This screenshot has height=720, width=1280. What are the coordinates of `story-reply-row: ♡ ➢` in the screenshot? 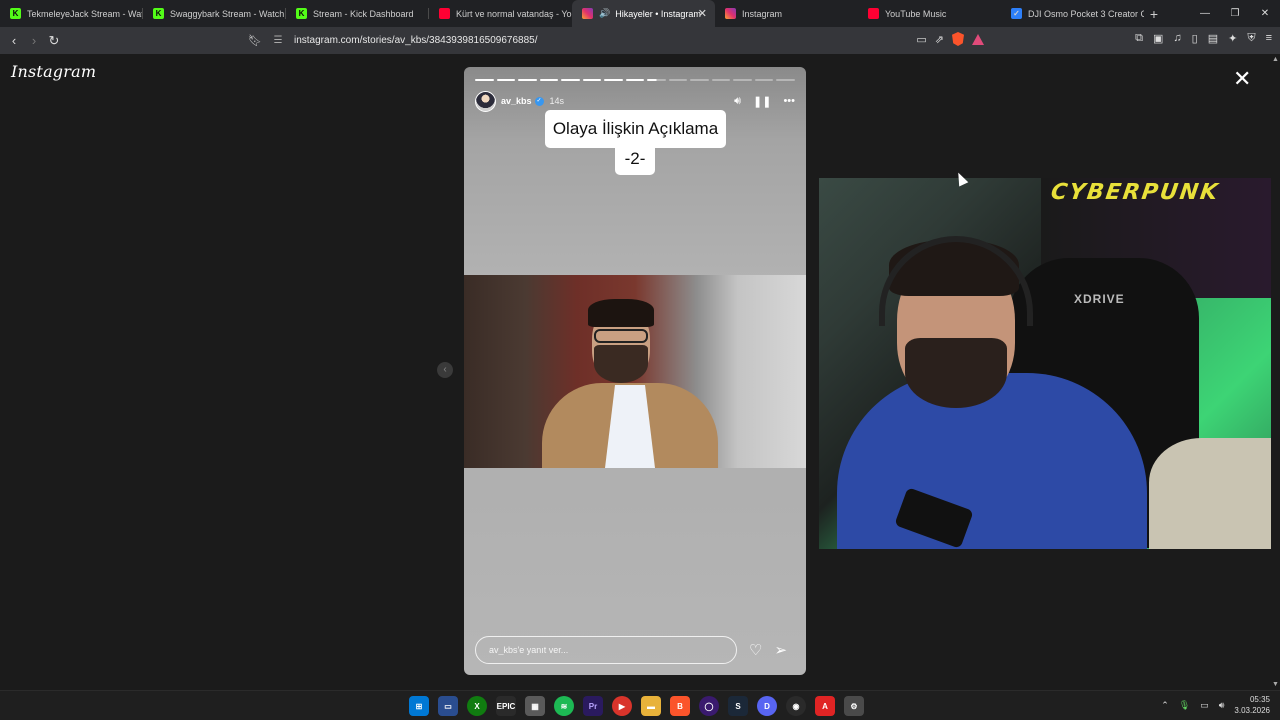 It's located at (635, 650).